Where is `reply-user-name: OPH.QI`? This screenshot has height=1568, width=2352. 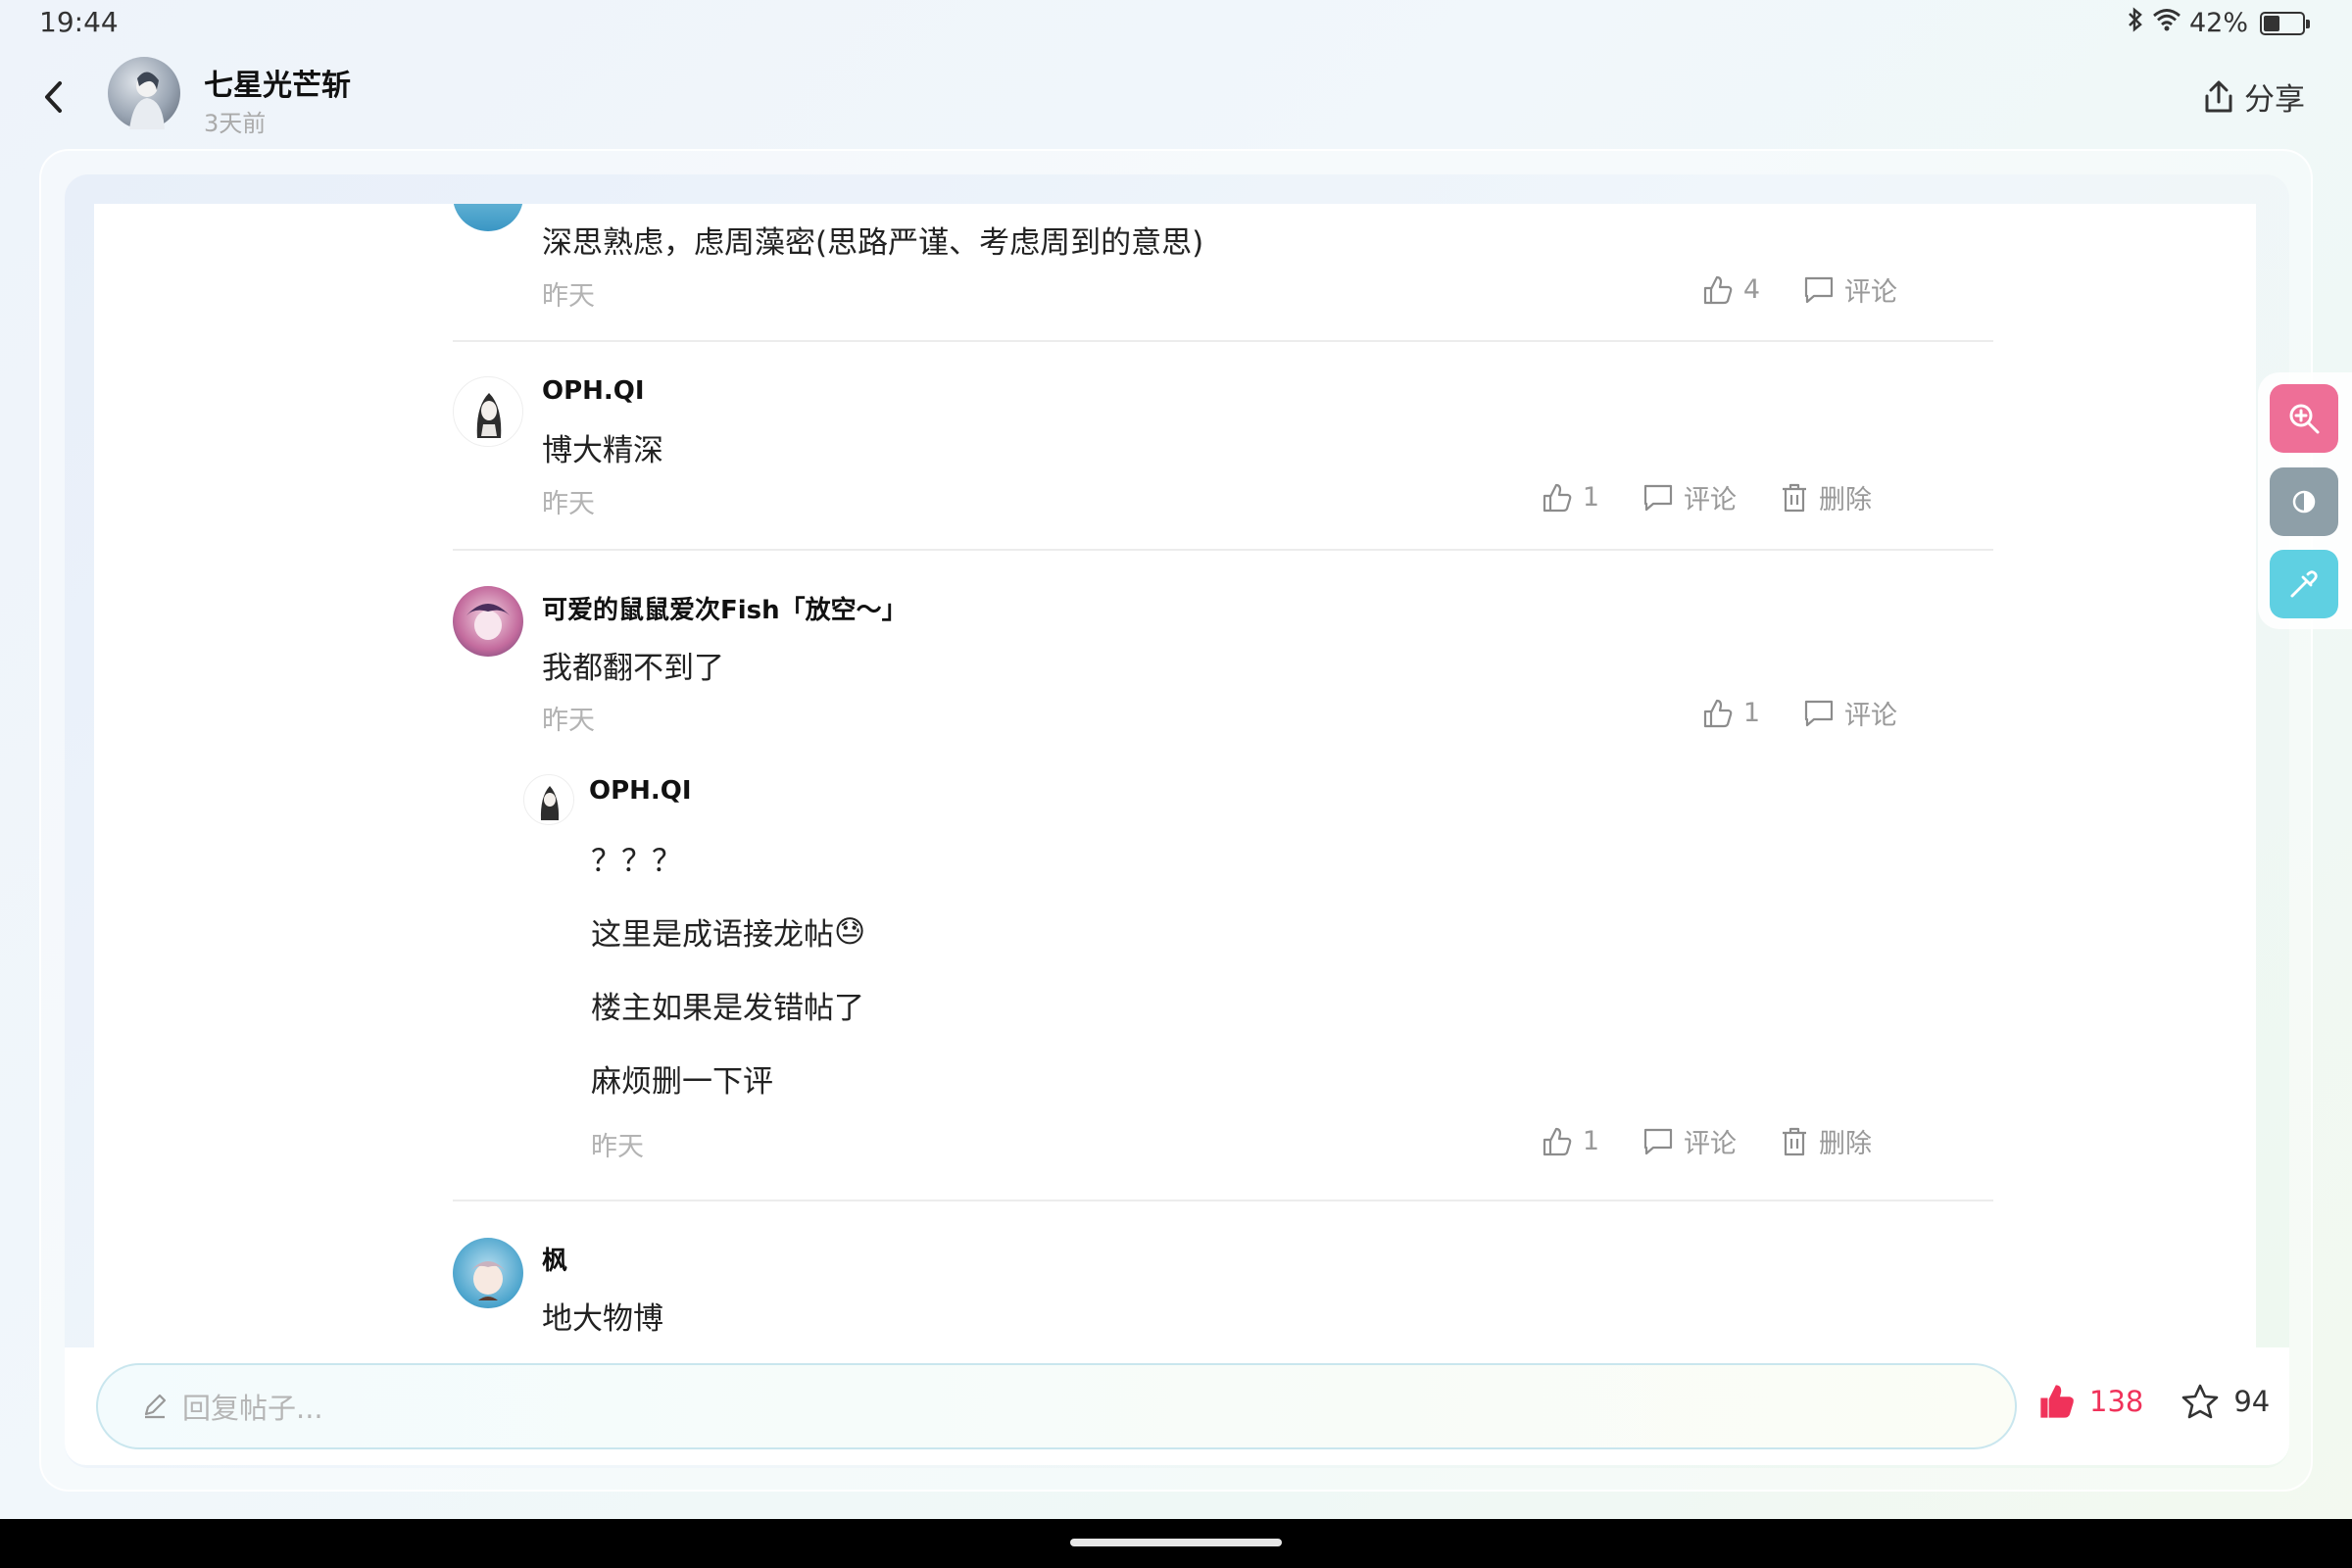
reply-user-name: OPH.QI is located at coordinates (640, 791).